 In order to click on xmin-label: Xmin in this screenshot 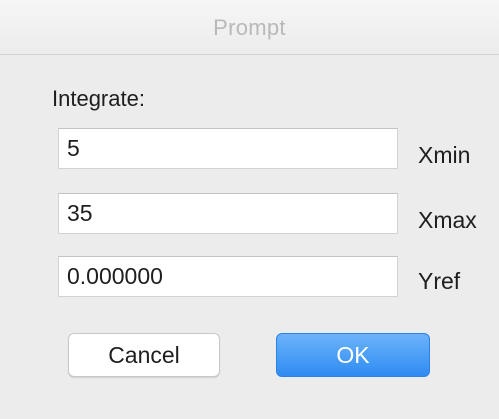, I will do `click(444, 155)`.